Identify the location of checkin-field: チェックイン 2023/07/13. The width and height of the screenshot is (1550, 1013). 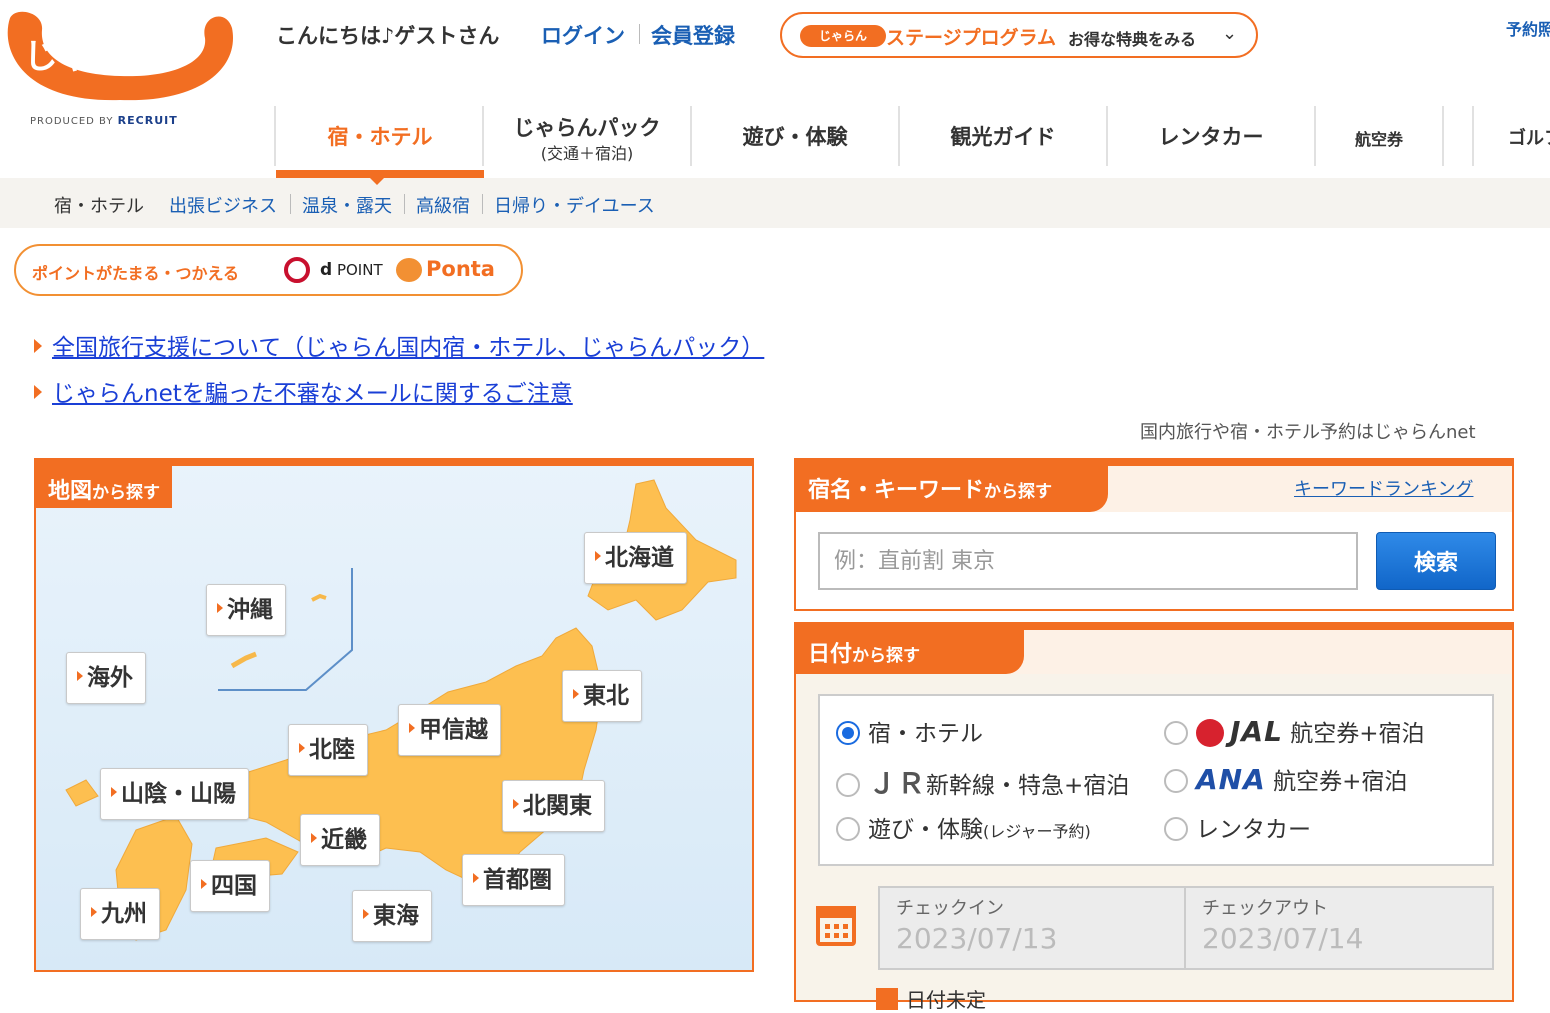
(1032, 928).